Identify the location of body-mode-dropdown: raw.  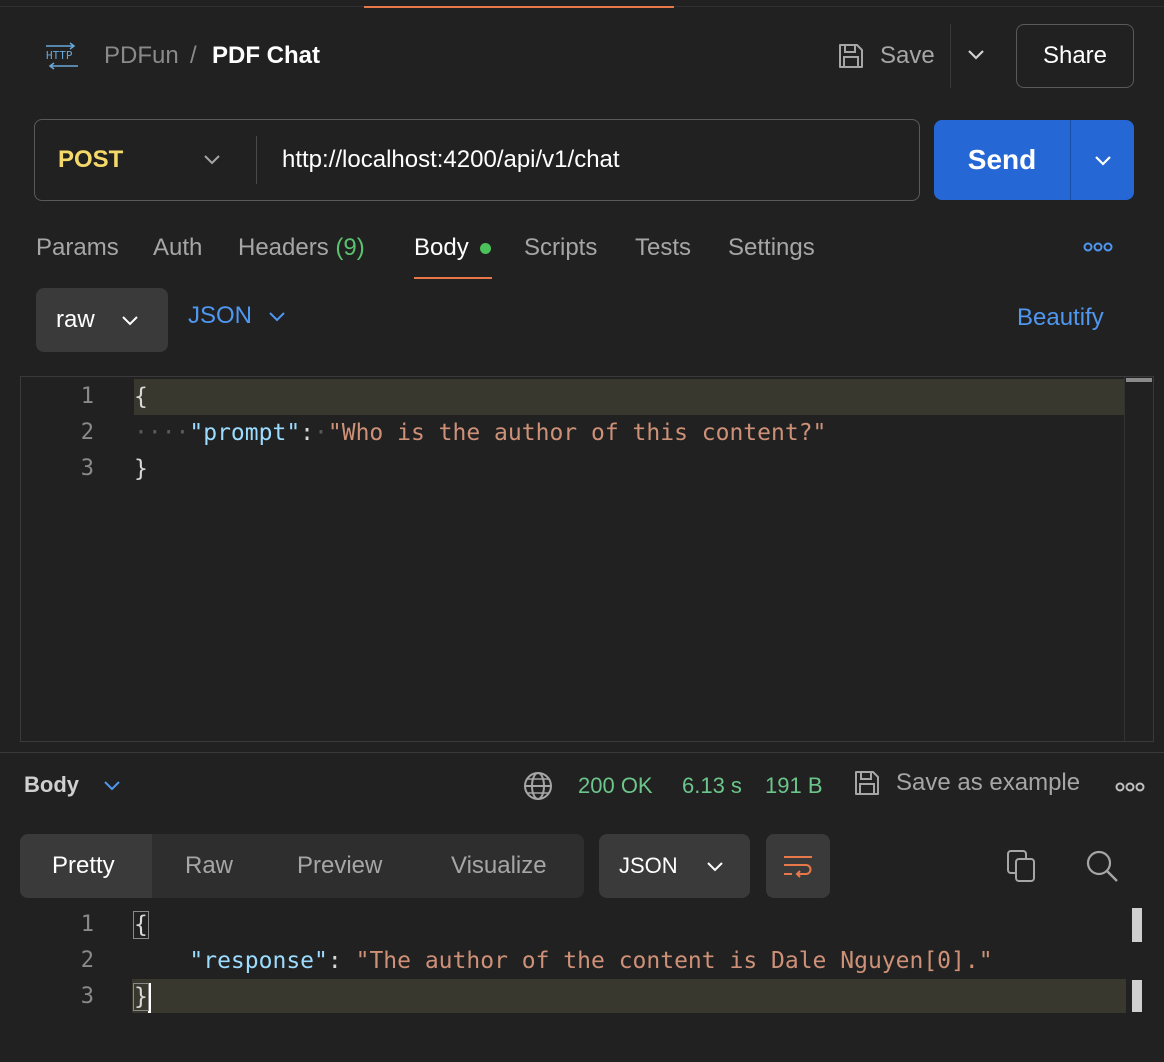
(102, 320).